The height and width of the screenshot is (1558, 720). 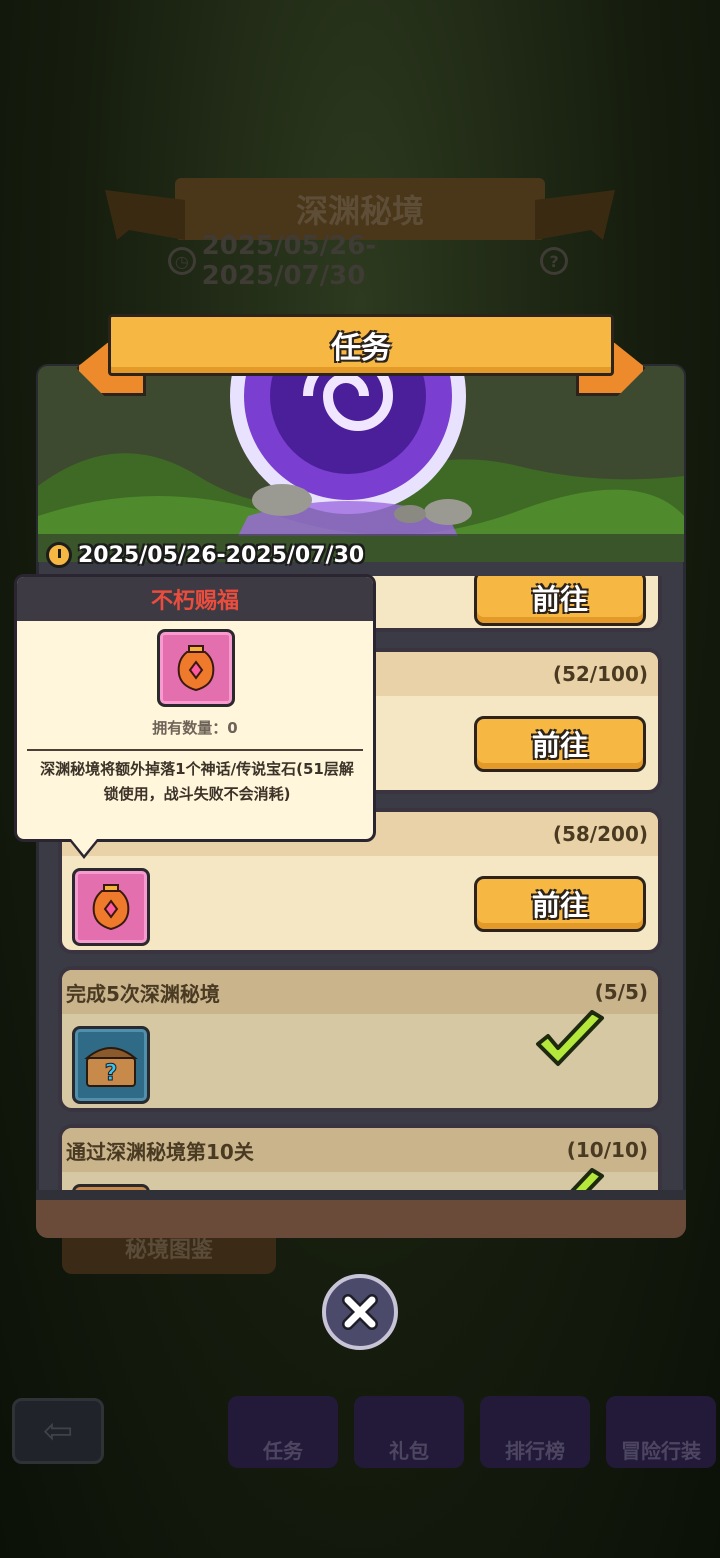 What do you see at coordinates (535, 1451) in the screenshot?
I see `nav-ranking-label: 排行榜` at bounding box center [535, 1451].